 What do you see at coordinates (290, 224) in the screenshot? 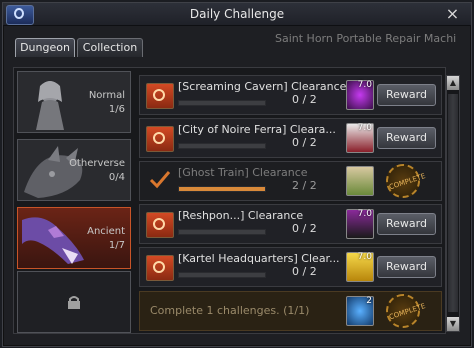
I see `quest-row: [Reshpon...] Clearance 0 / 2 7.0 Reward` at bounding box center [290, 224].